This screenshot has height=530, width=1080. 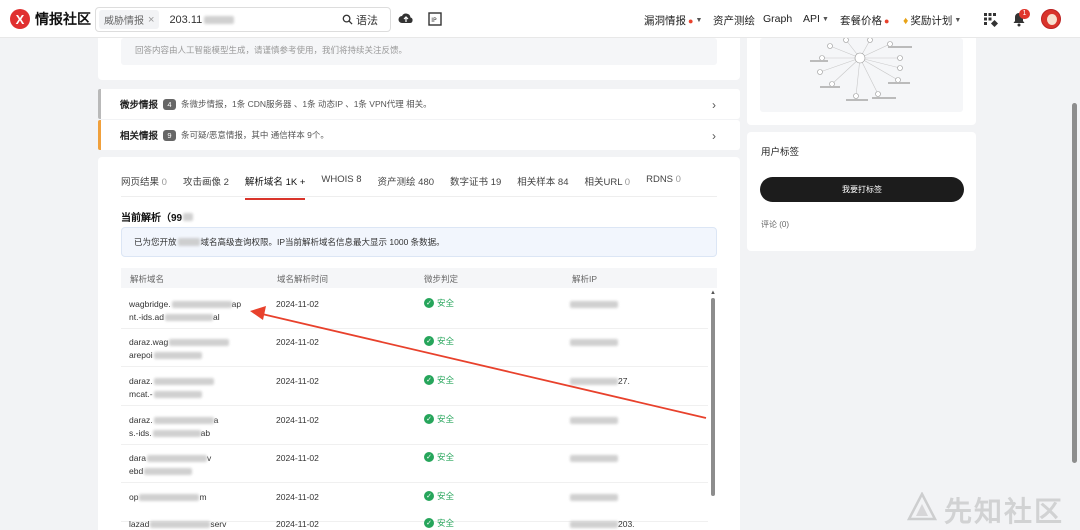 What do you see at coordinates (922, 506) in the screenshot?
I see `watermark-shield-icon` at bounding box center [922, 506].